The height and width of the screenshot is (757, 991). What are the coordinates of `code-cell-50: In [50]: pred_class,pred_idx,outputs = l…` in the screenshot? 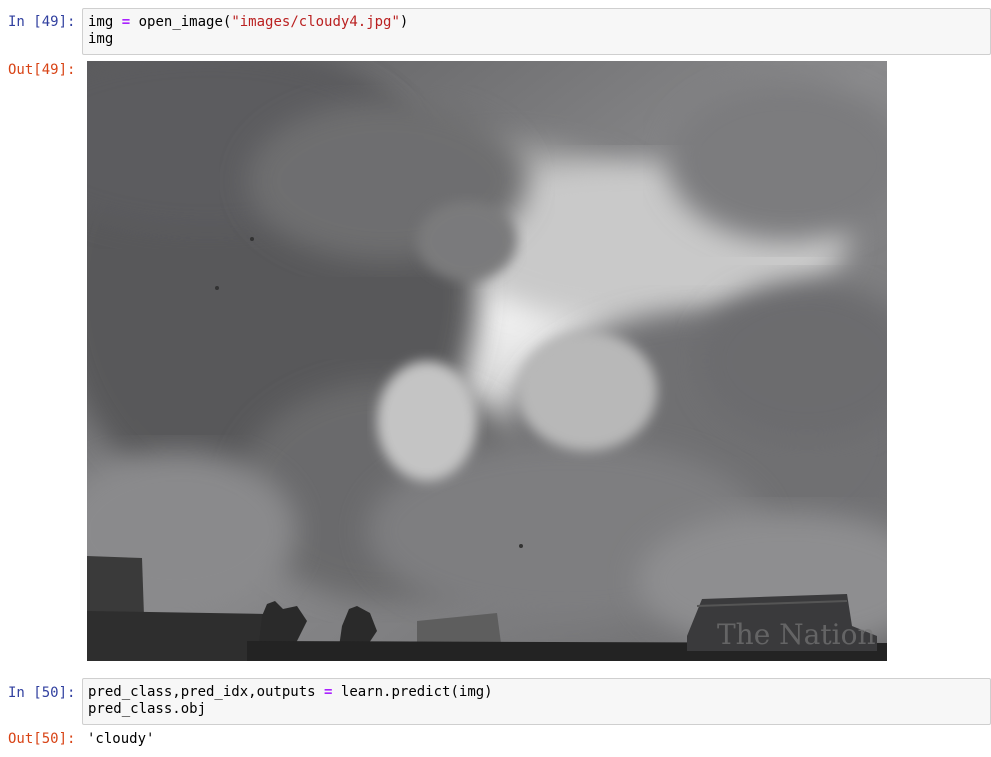 It's located at (495, 717).